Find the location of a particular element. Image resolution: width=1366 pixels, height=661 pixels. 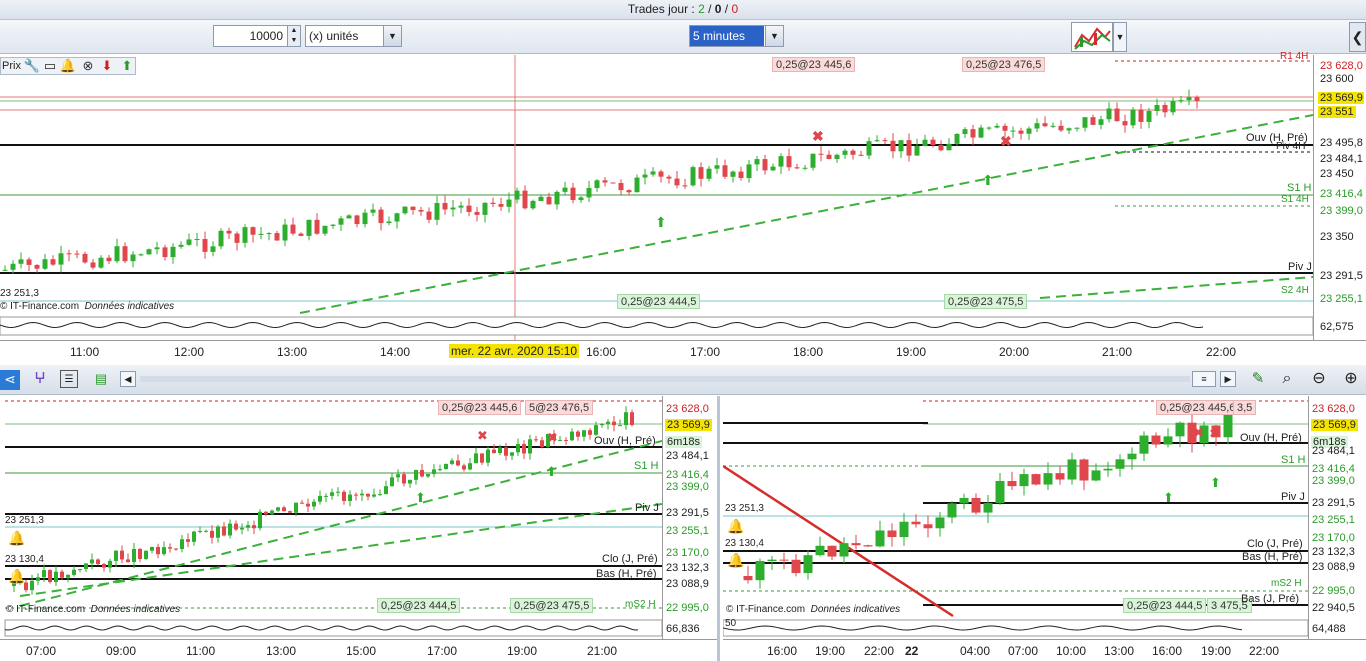

zoom-fit-icon: ⌕ is located at coordinates (1287, 379).